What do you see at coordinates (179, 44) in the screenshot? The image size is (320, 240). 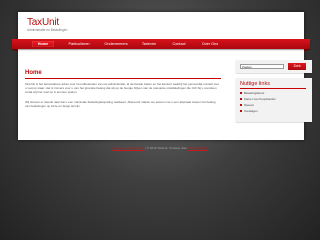 I see `nav-item-contact: Contact` at bounding box center [179, 44].